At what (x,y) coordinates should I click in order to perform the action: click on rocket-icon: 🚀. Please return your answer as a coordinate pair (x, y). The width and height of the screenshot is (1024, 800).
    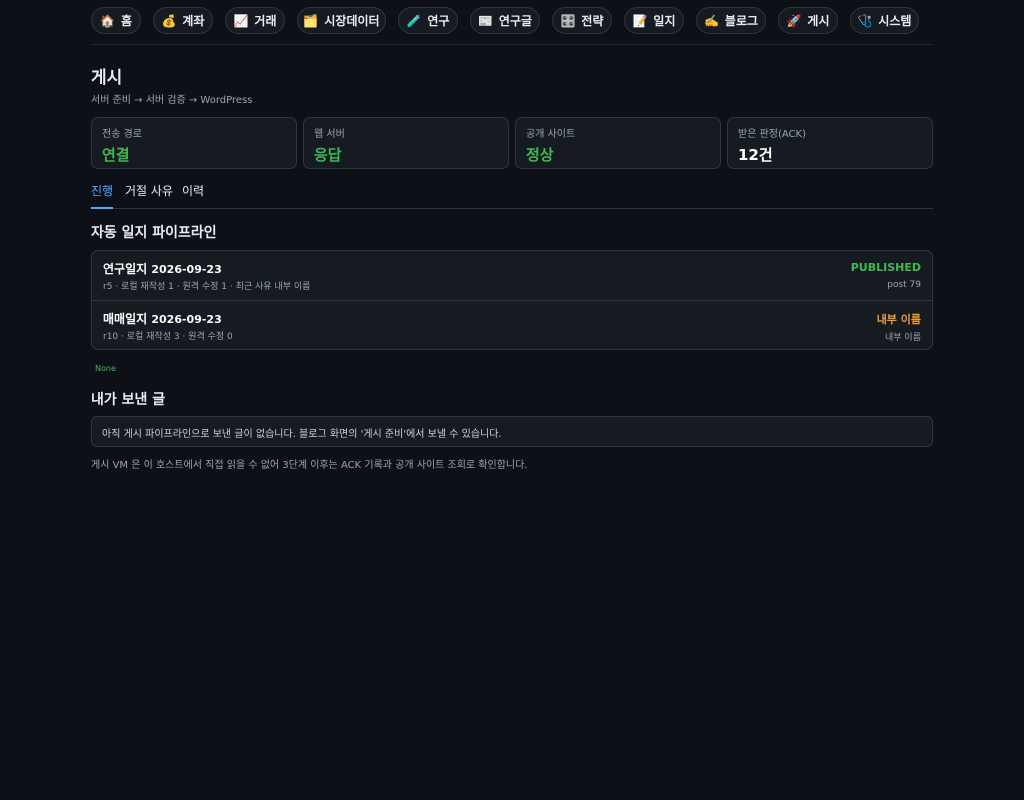
    Looking at the image, I should click on (794, 20).